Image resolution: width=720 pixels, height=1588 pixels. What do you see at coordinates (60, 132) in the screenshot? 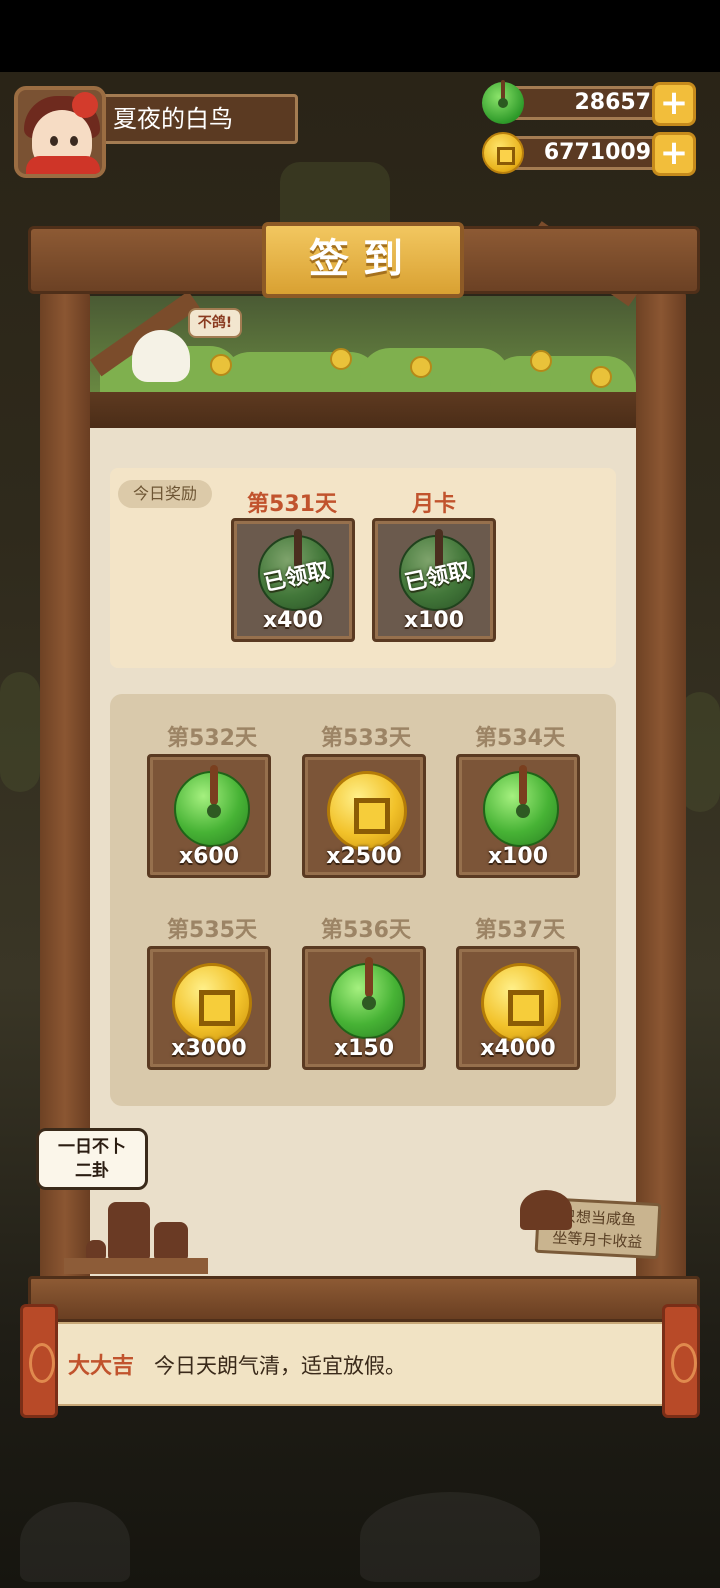
I see `player-avatar` at bounding box center [60, 132].